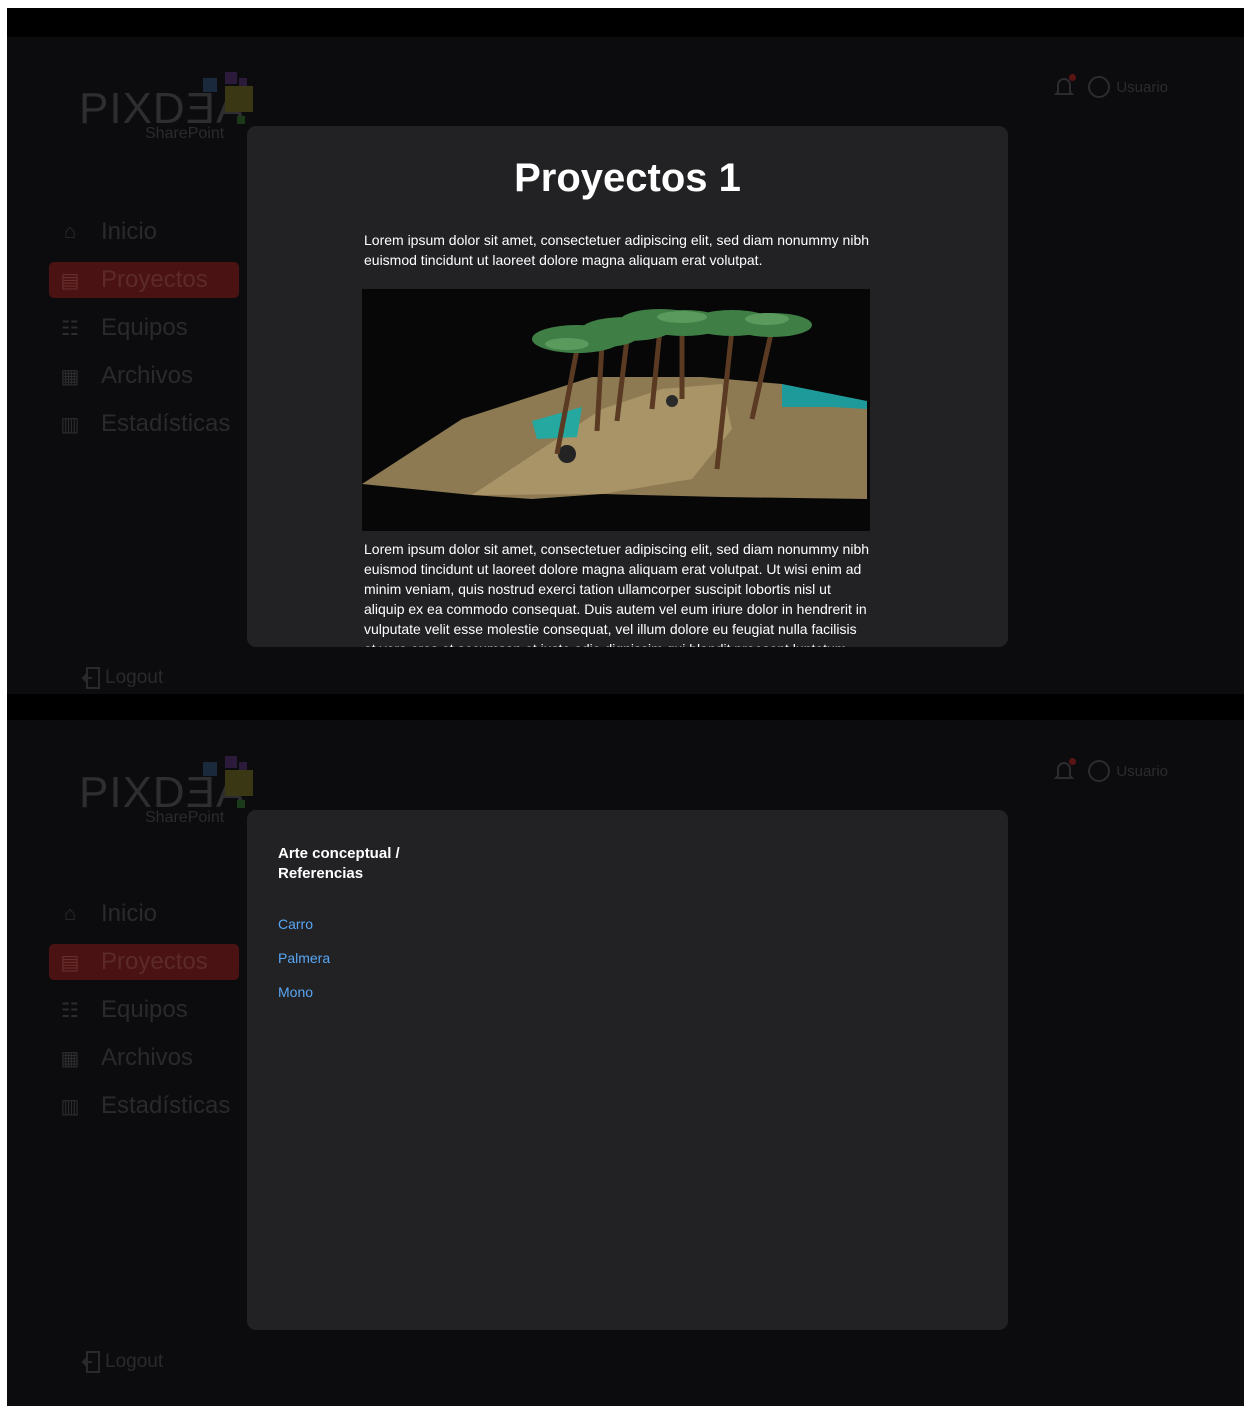  I want to click on reference-link-palmera: Palmera, so click(304, 958).